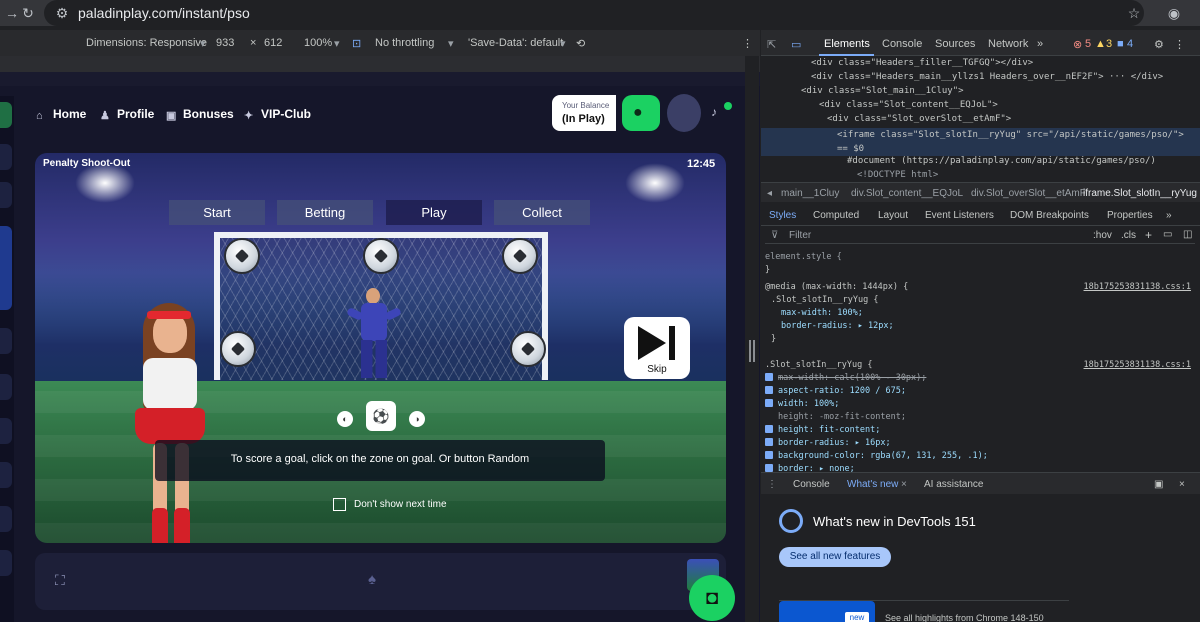 The height and width of the screenshot is (622, 1200). I want to click on tab-elements: Elements, so click(847, 44).